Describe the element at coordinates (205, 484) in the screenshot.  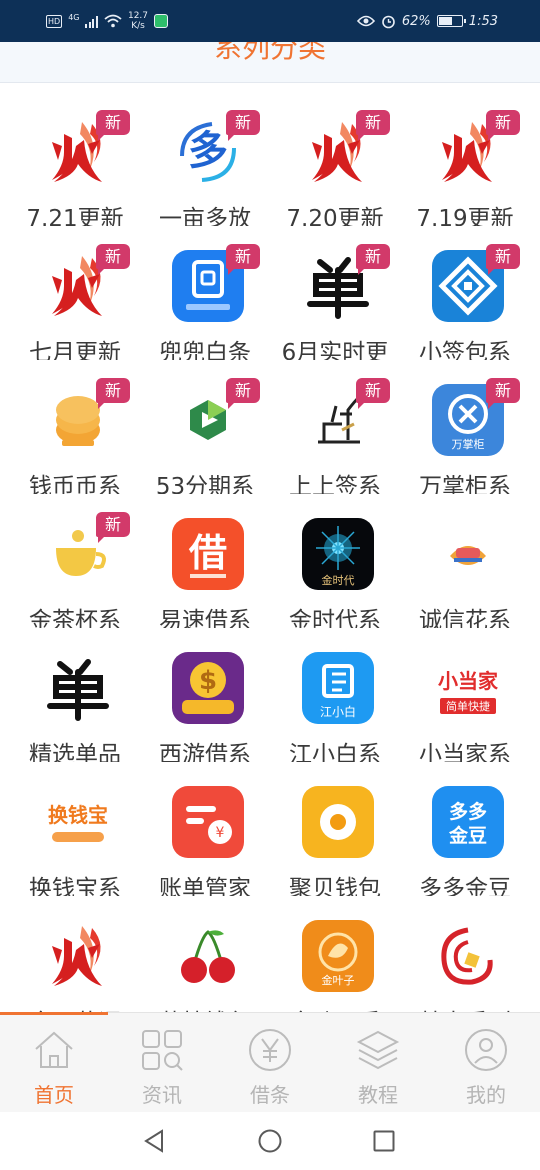
I see `app-label: 53分期系` at that location.